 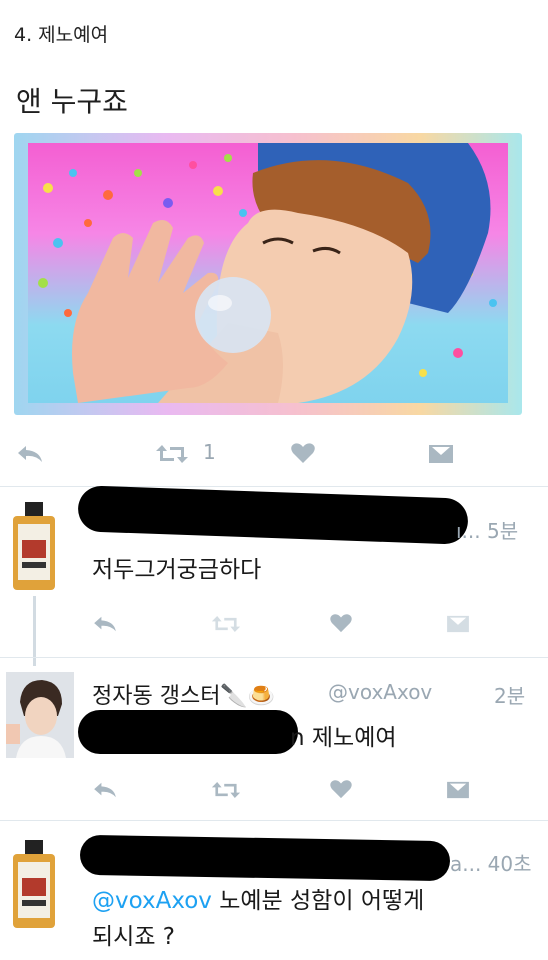 What do you see at coordinates (40, 715) in the screenshot?
I see `avatar` at bounding box center [40, 715].